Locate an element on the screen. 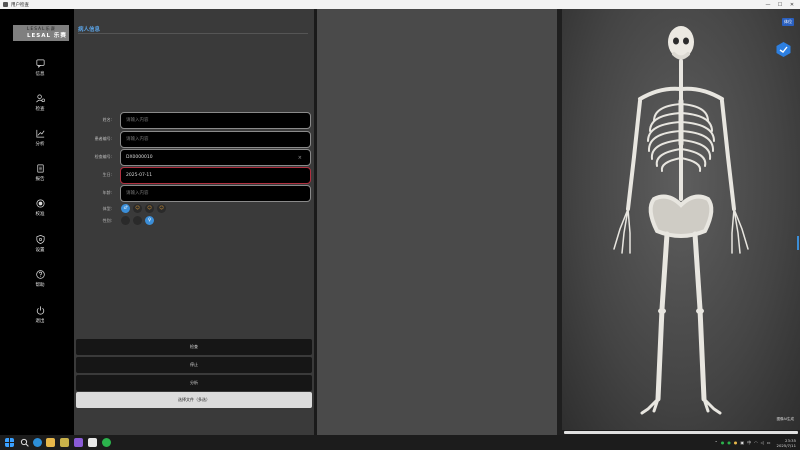  sidebar-item-label: 校准 is located at coordinates (40, 214).